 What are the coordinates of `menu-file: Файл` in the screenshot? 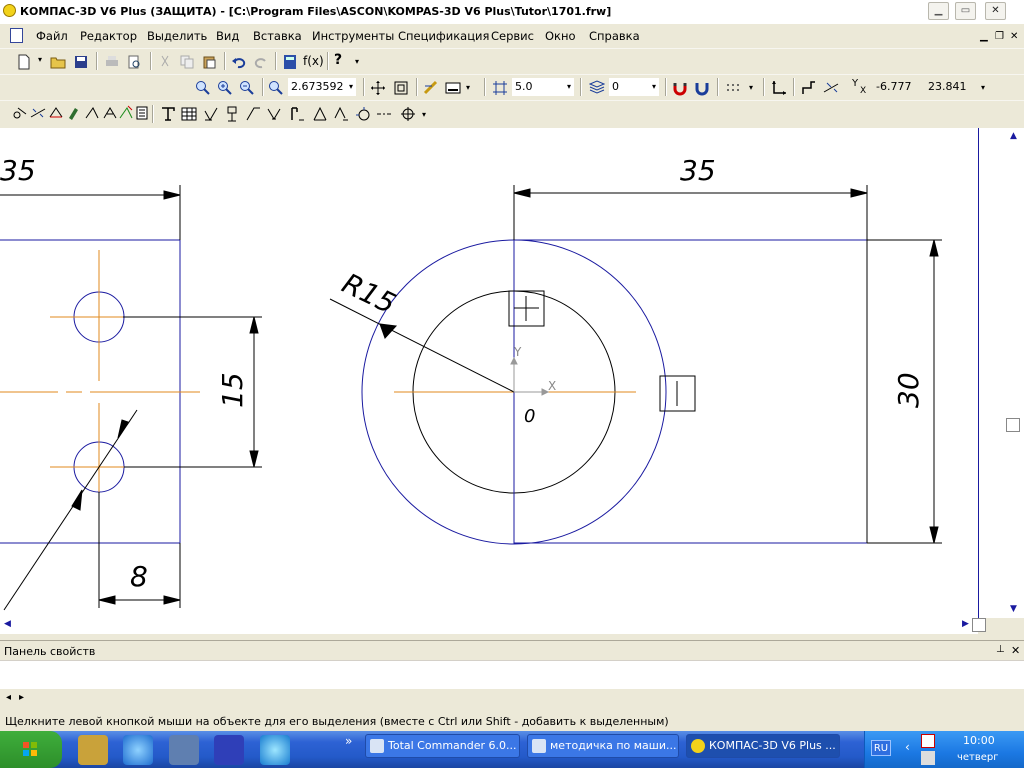 It's located at (52, 36).